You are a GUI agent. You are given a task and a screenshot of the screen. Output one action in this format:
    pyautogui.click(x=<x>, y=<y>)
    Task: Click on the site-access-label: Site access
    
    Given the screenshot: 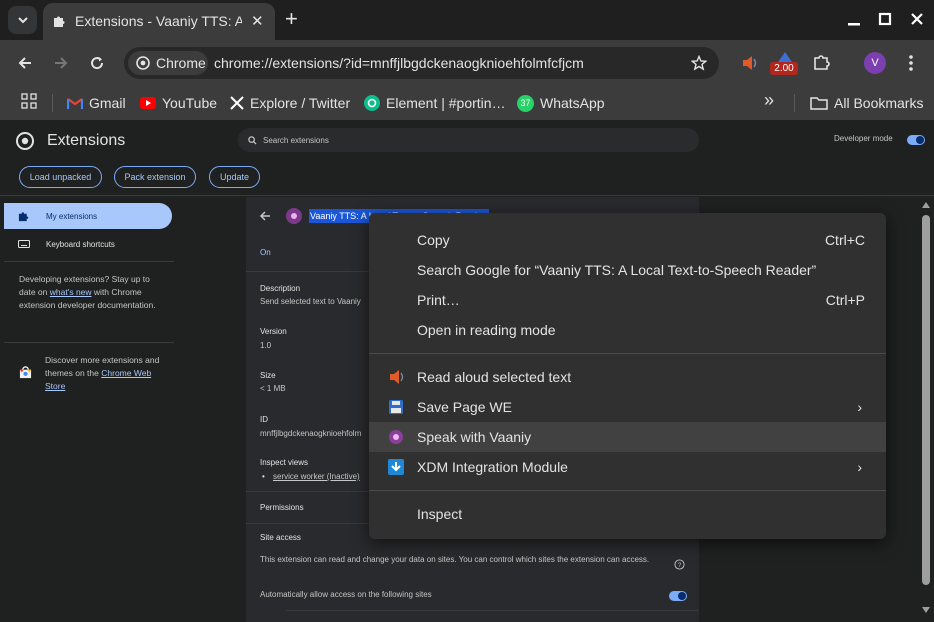 What is the action you would take?
    pyautogui.click(x=280, y=537)
    